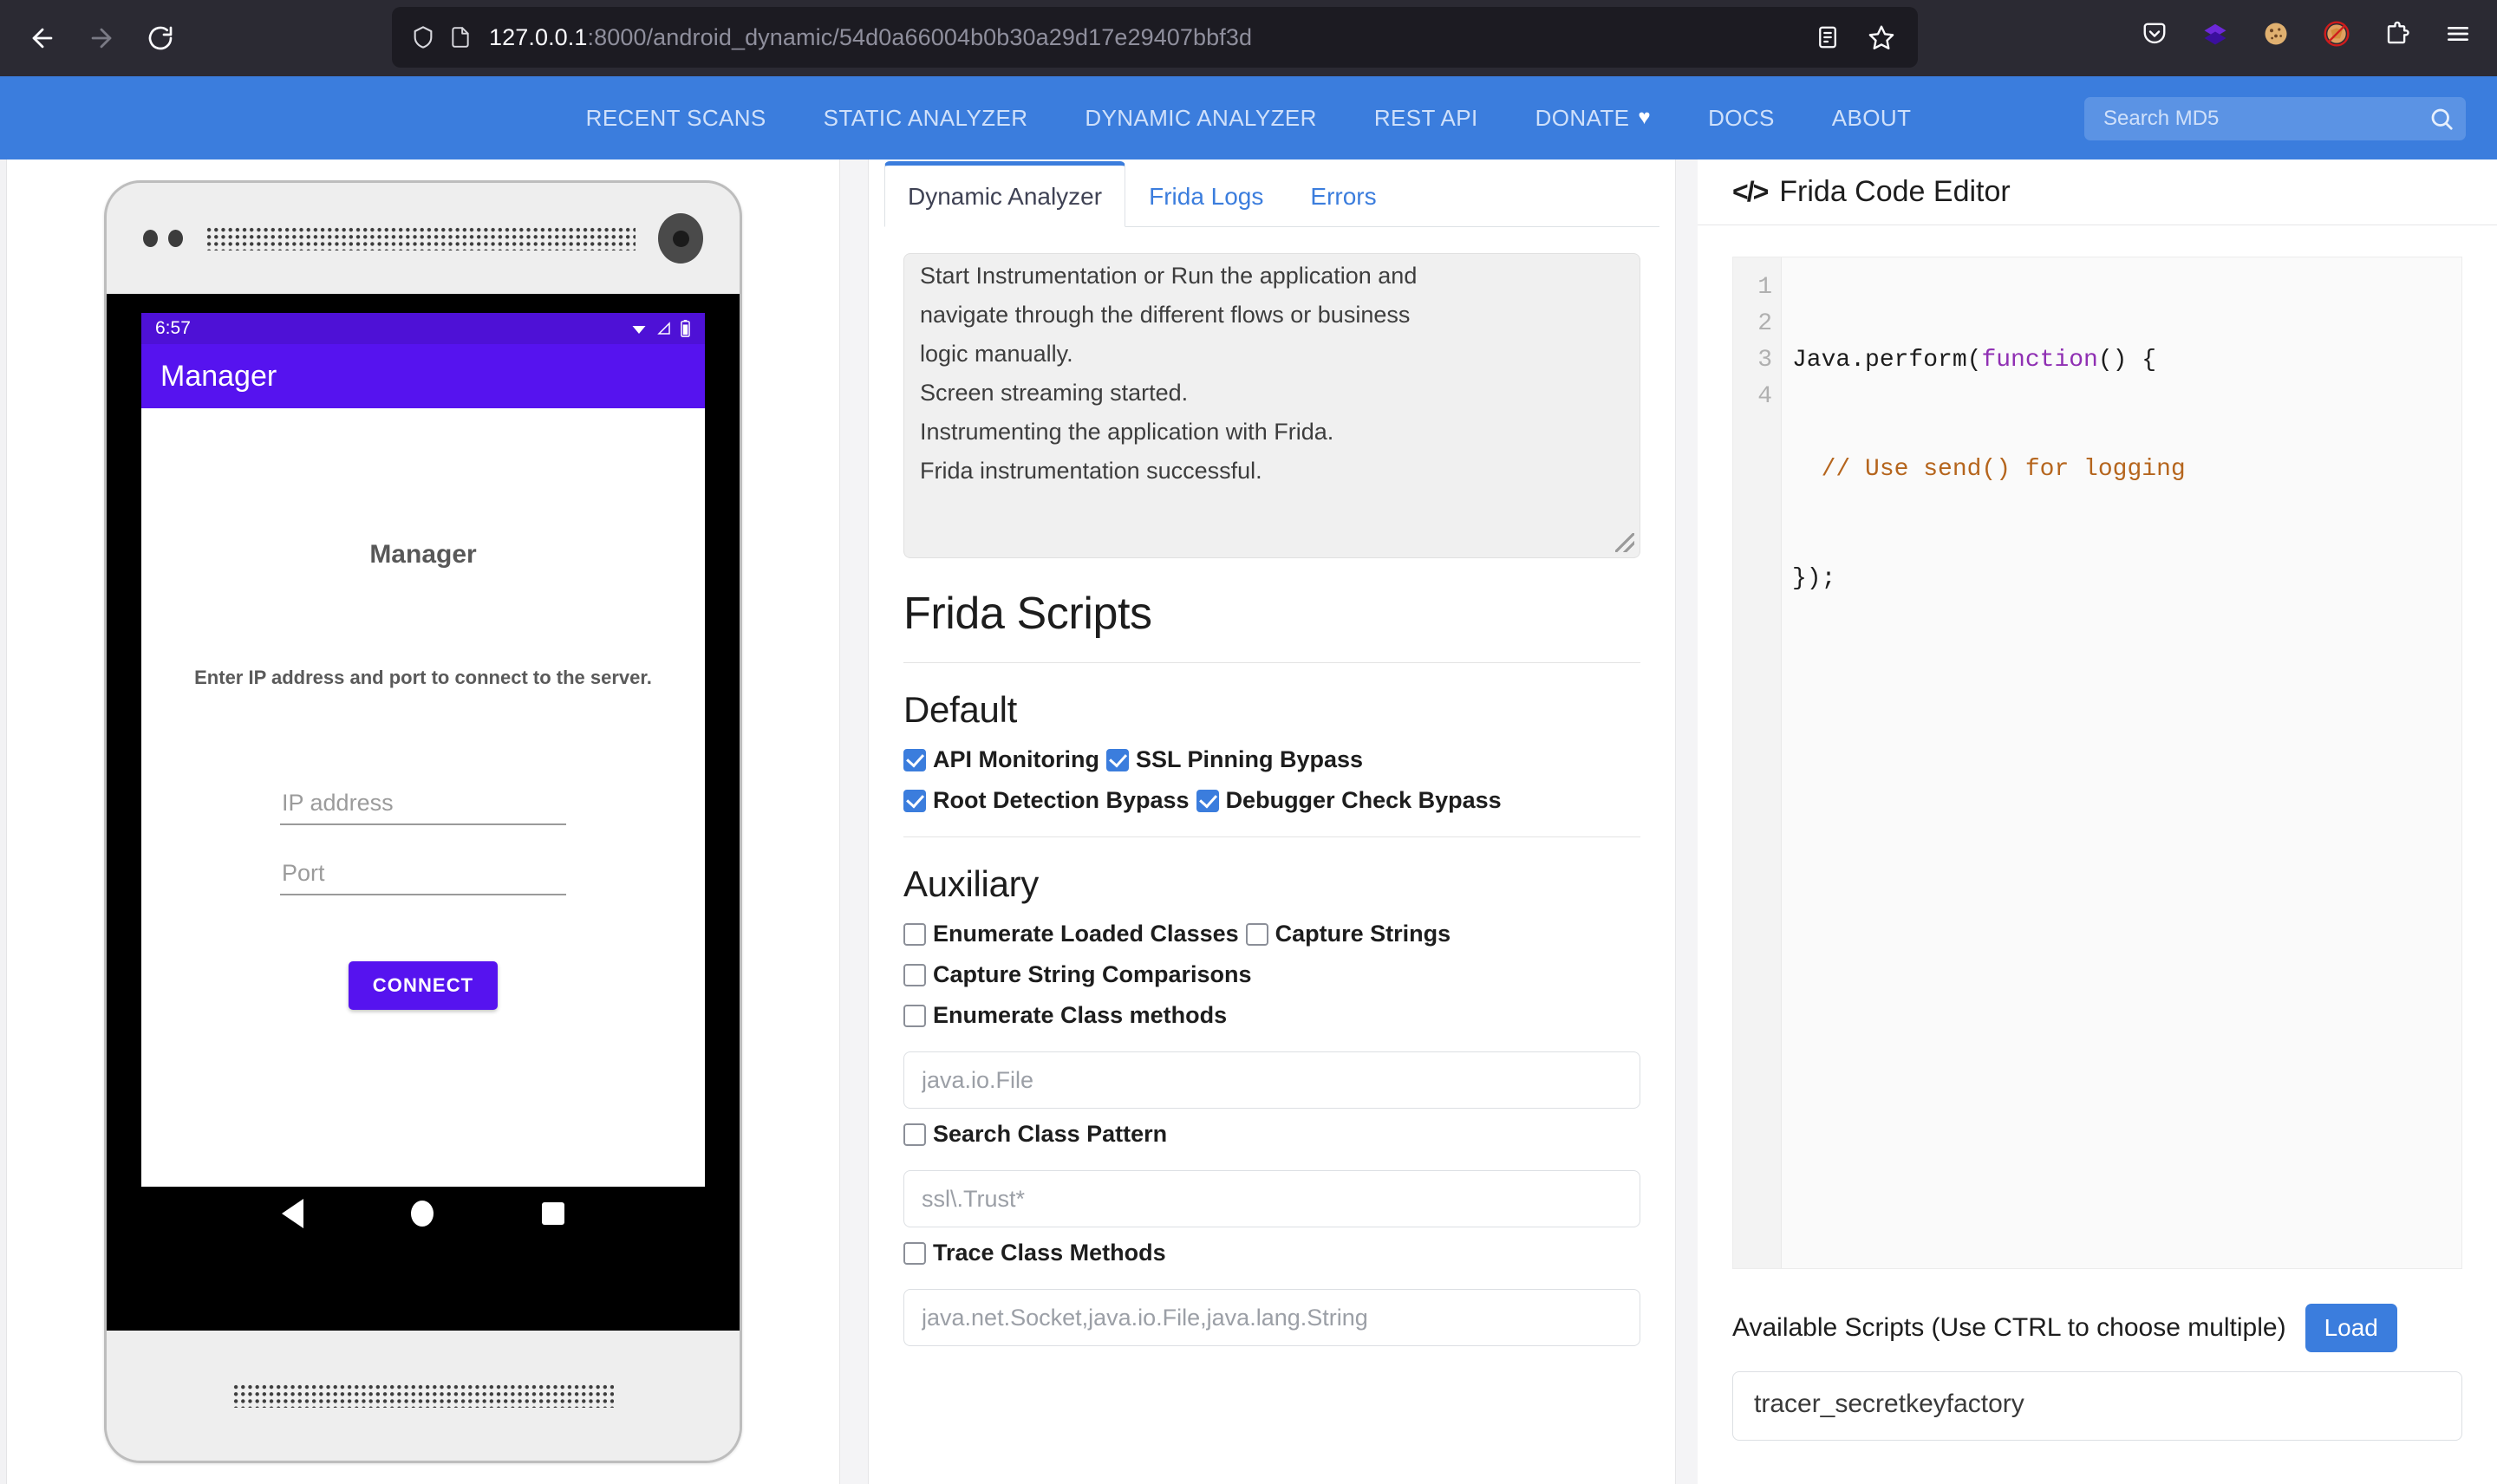  What do you see at coordinates (552, 1213) in the screenshot?
I see `android-recents-icon` at bounding box center [552, 1213].